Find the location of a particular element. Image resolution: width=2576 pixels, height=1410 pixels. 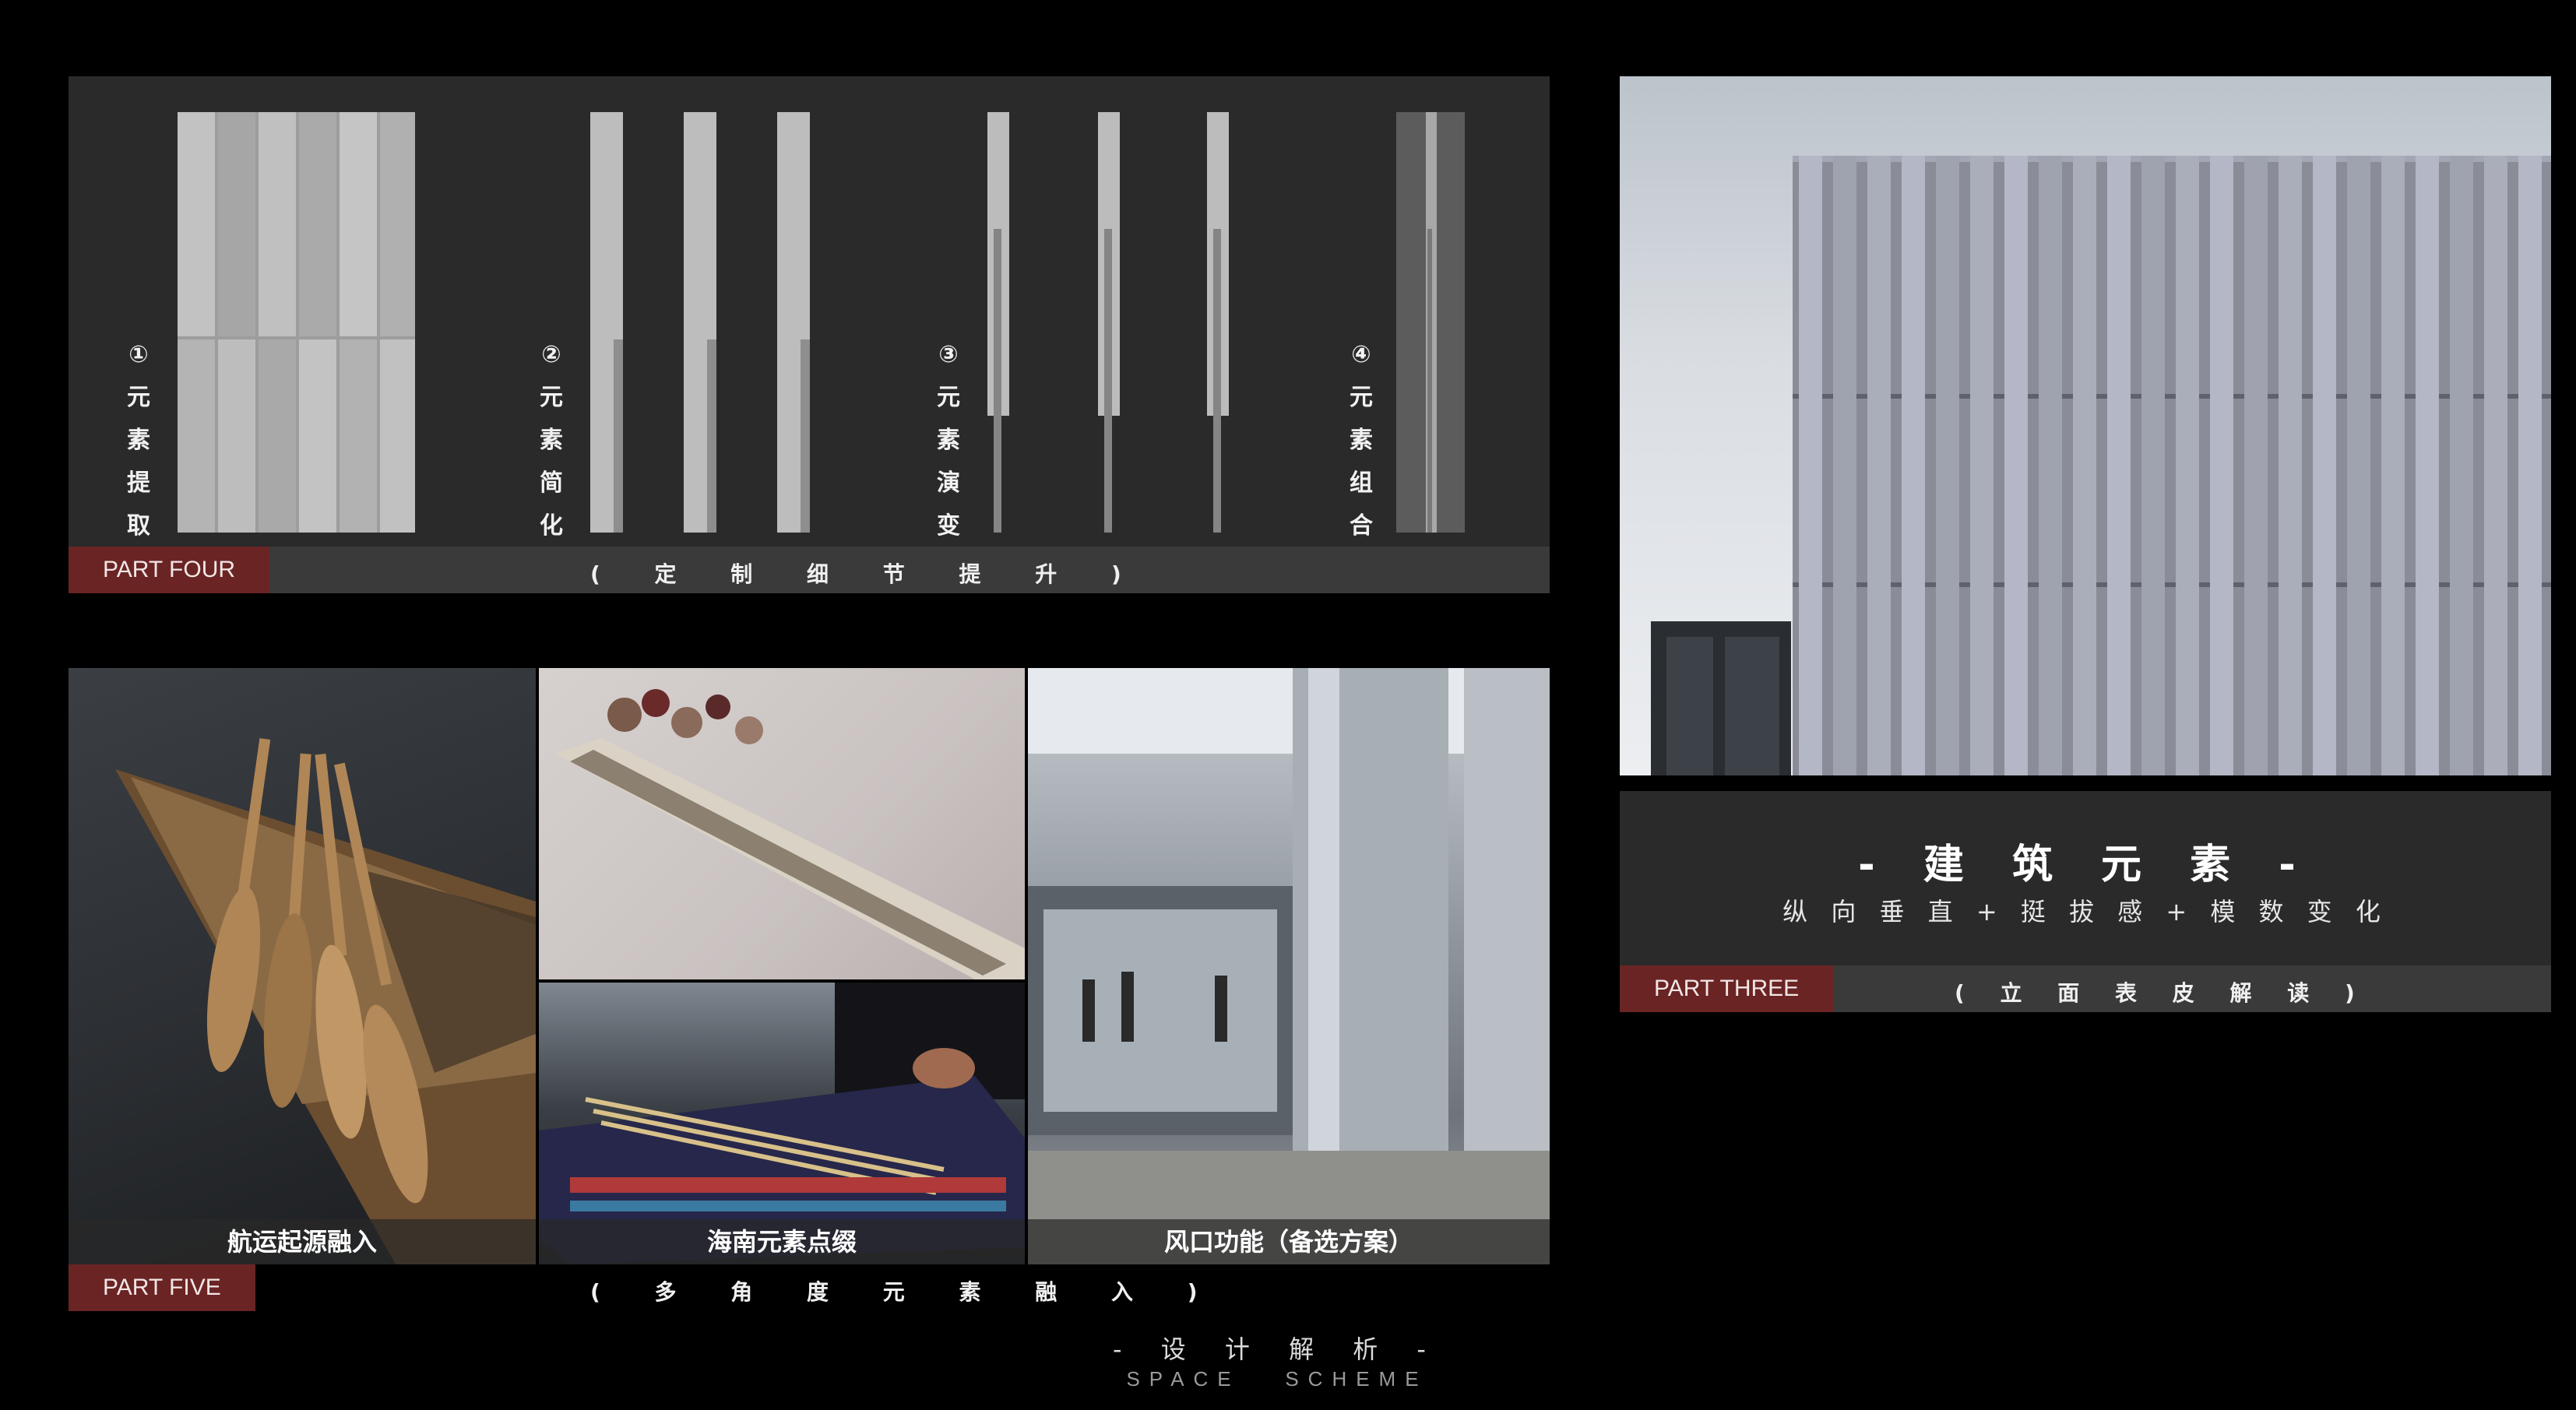

step-2-element-graphic is located at coordinates (746, 322).